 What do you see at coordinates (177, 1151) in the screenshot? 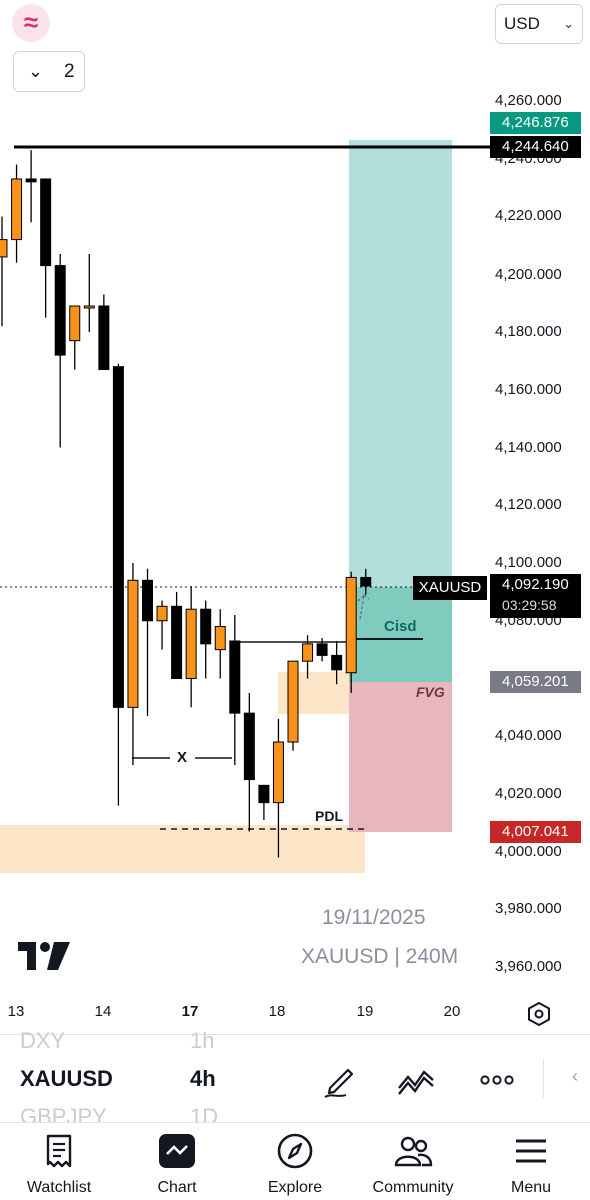
I see `chart-icon` at bounding box center [177, 1151].